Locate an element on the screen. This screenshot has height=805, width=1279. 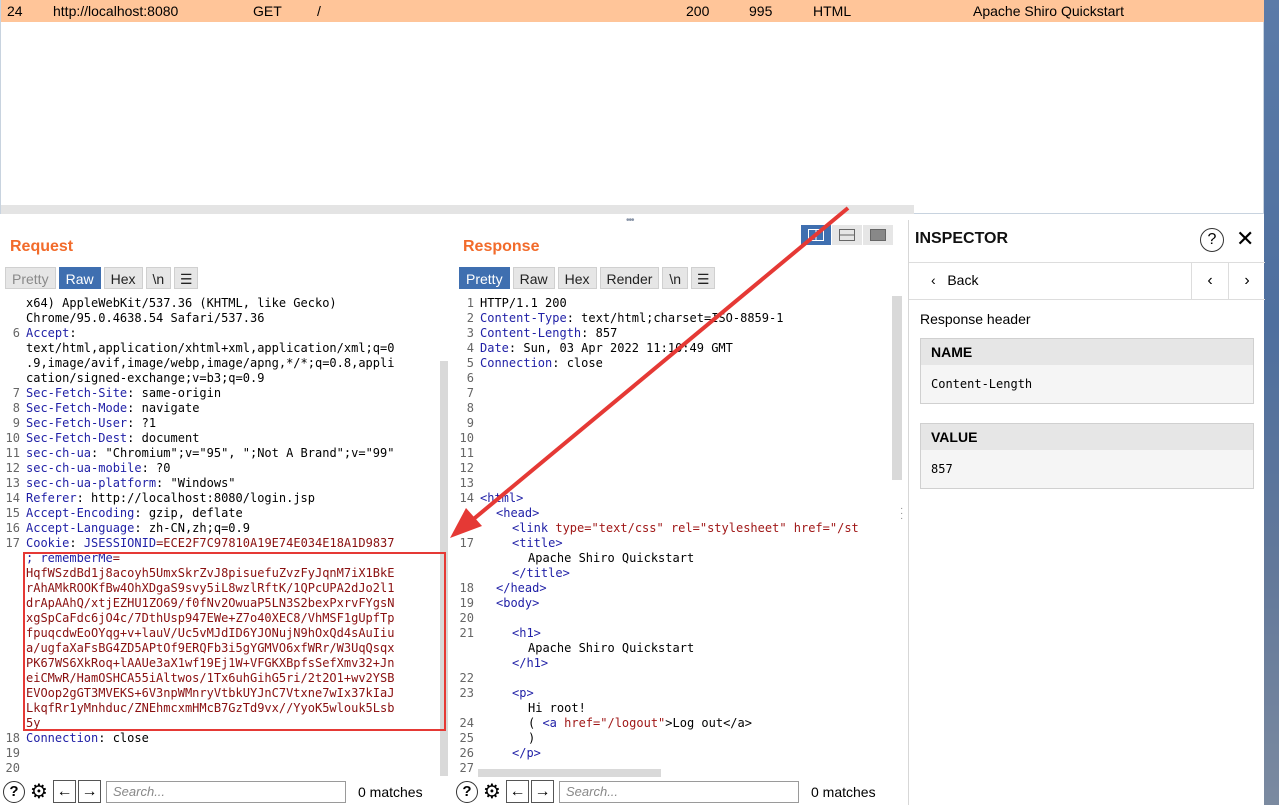
annotation-arrow is located at coordinates (650, 372).